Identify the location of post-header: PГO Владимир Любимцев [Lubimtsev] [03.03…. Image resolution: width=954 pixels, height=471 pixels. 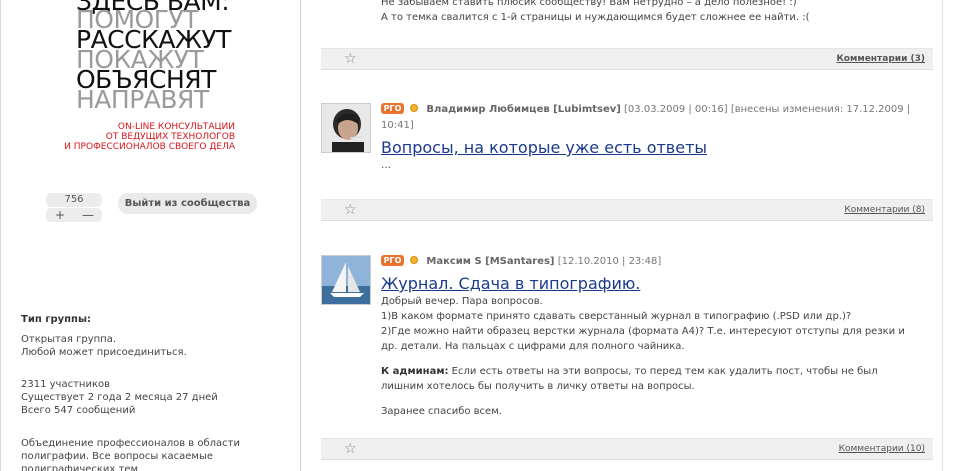
(657, 110).